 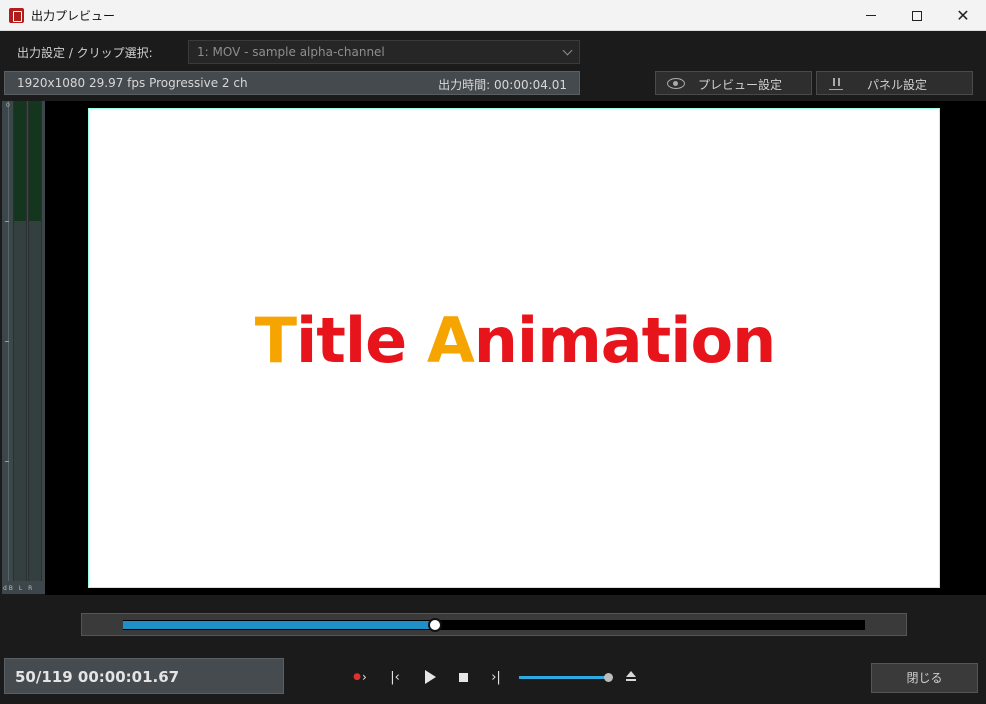 I want to click on app-icon, so click(x=16, y=15).